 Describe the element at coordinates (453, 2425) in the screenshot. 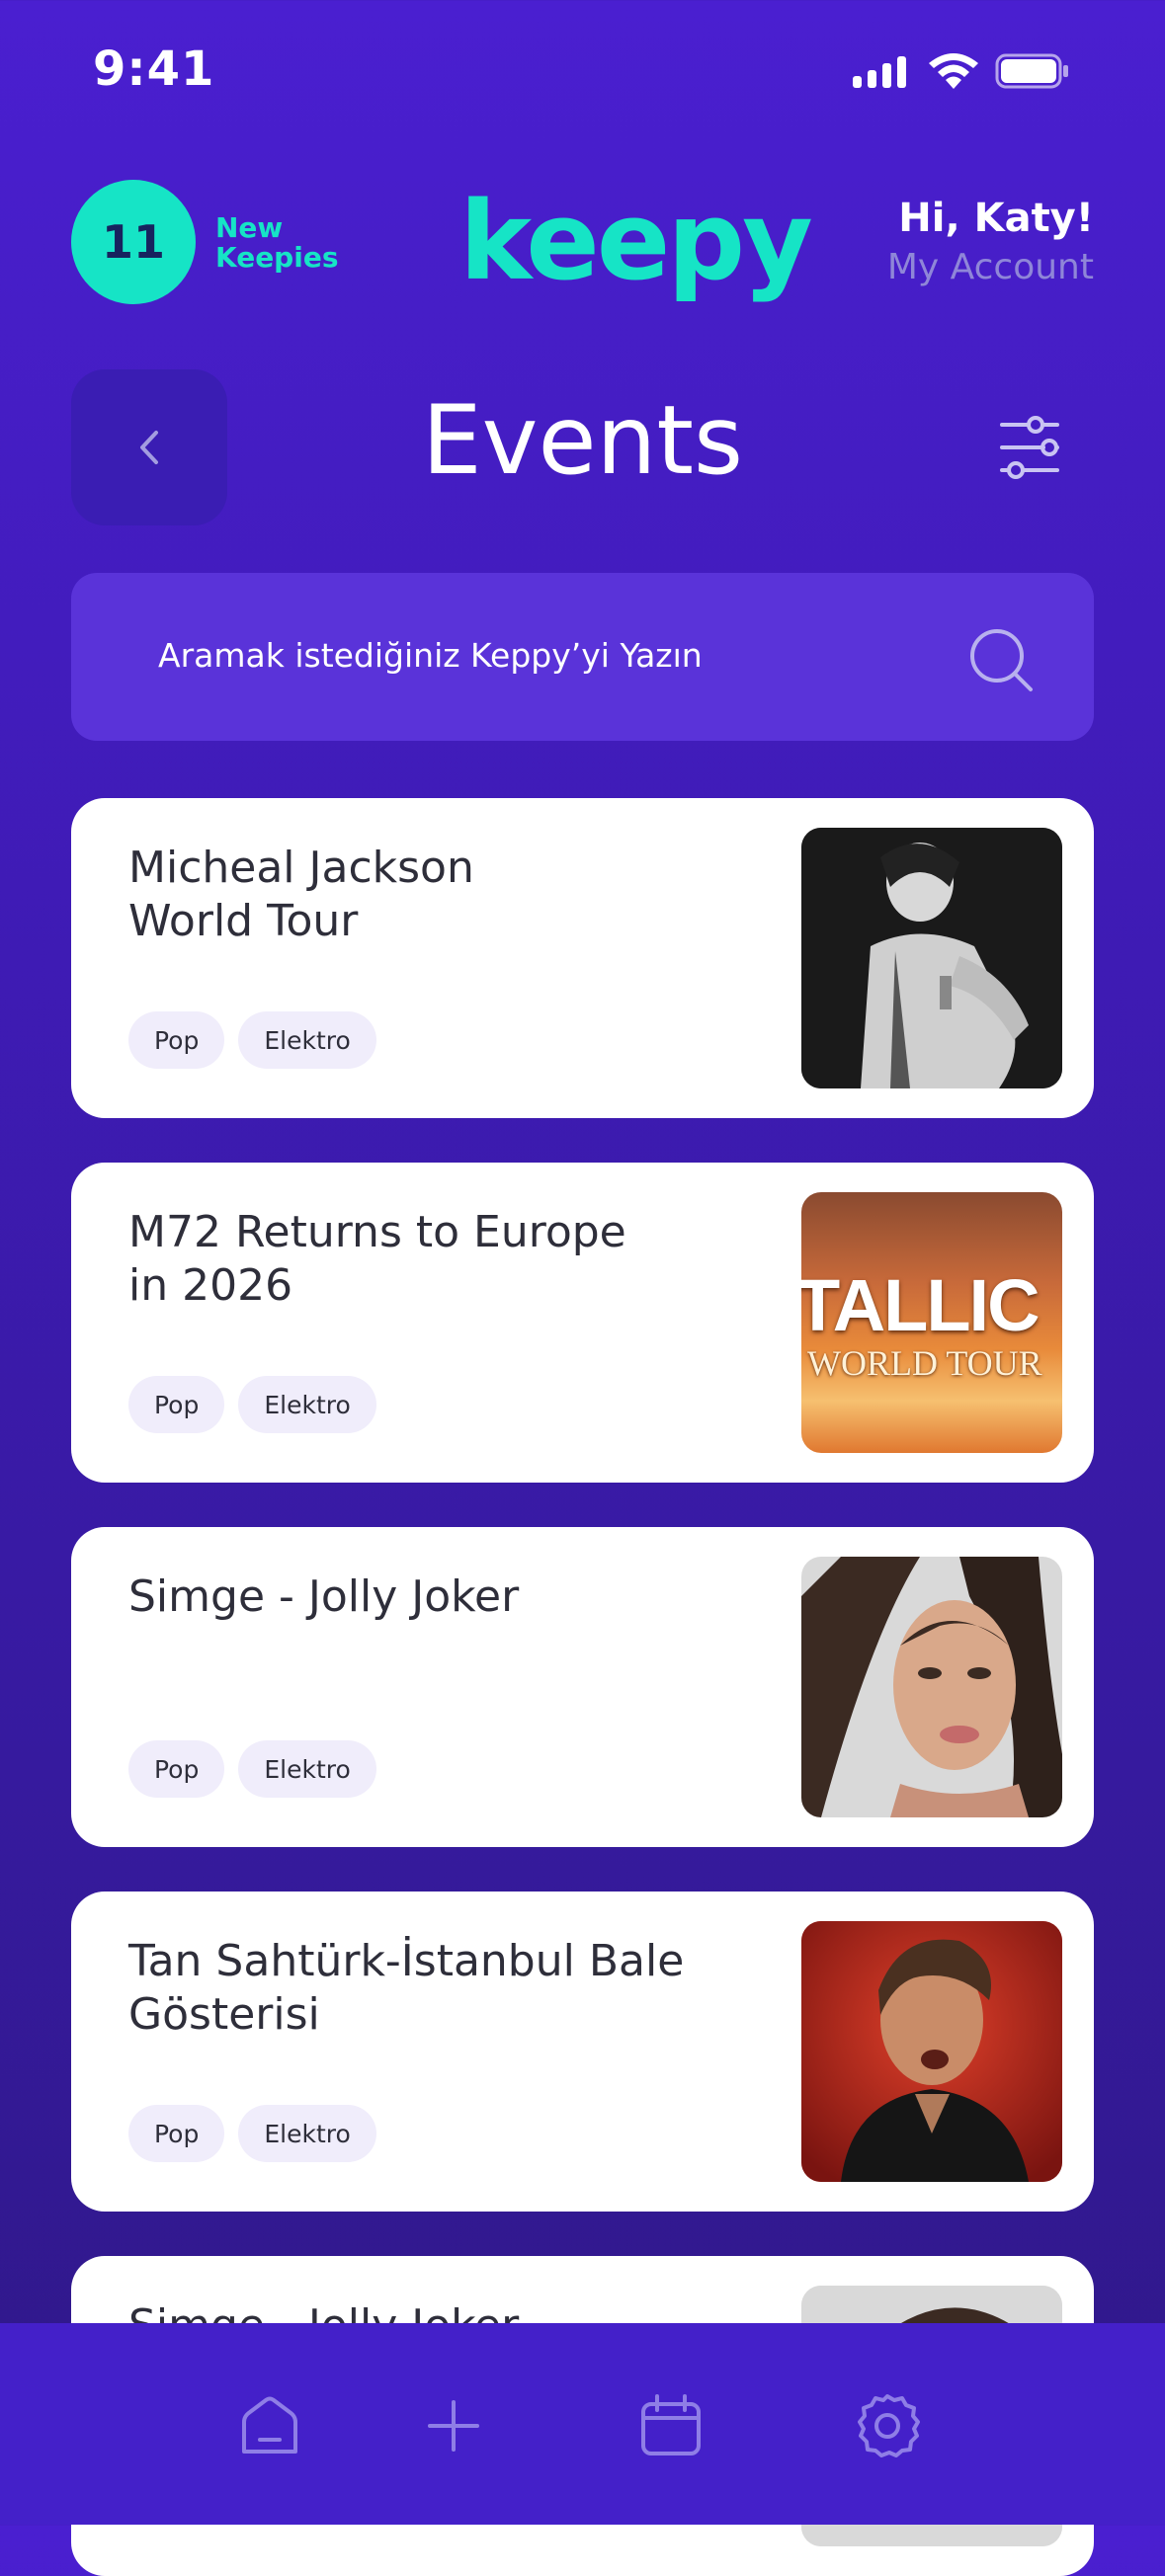

I see `plus-icon` at that location.